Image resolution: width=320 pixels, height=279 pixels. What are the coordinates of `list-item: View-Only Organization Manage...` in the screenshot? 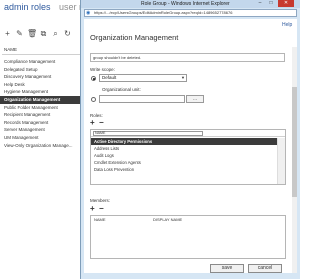 It's located at (41, 146).